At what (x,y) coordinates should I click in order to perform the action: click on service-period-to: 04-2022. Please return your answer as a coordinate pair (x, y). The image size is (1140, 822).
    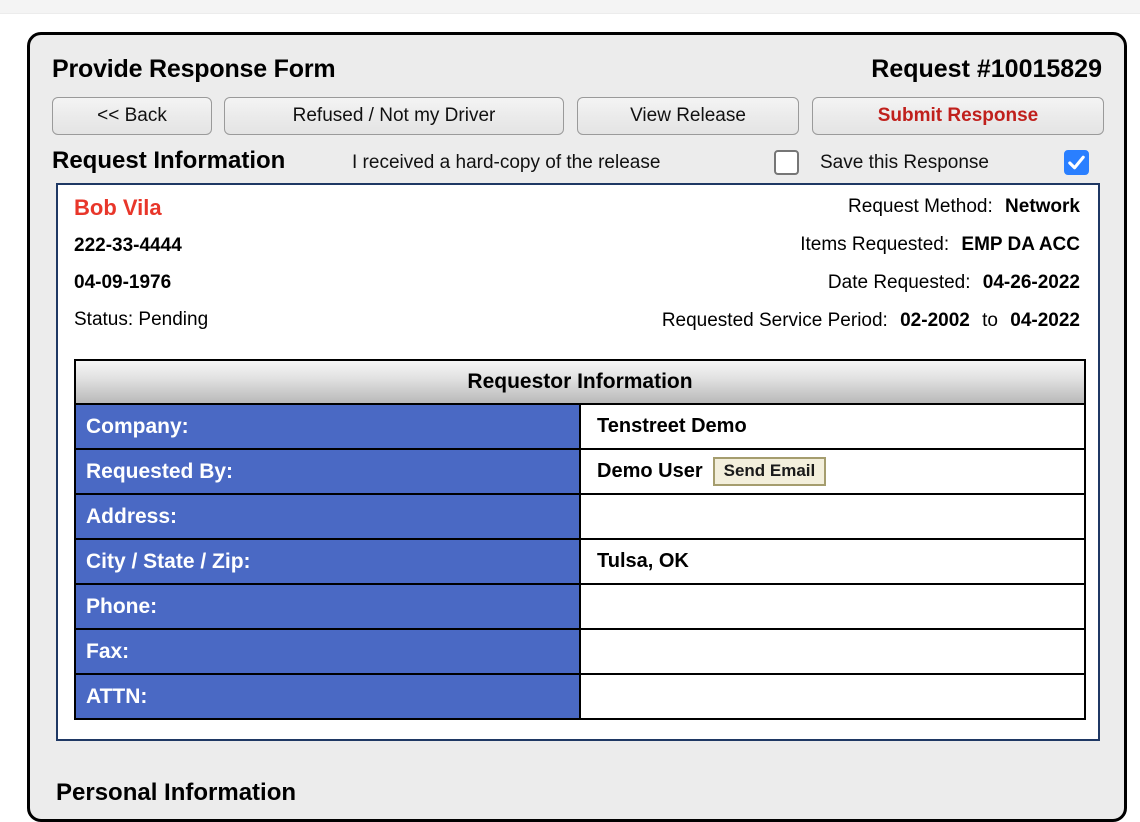
    Looking at the image, I should click on (1045, 320).